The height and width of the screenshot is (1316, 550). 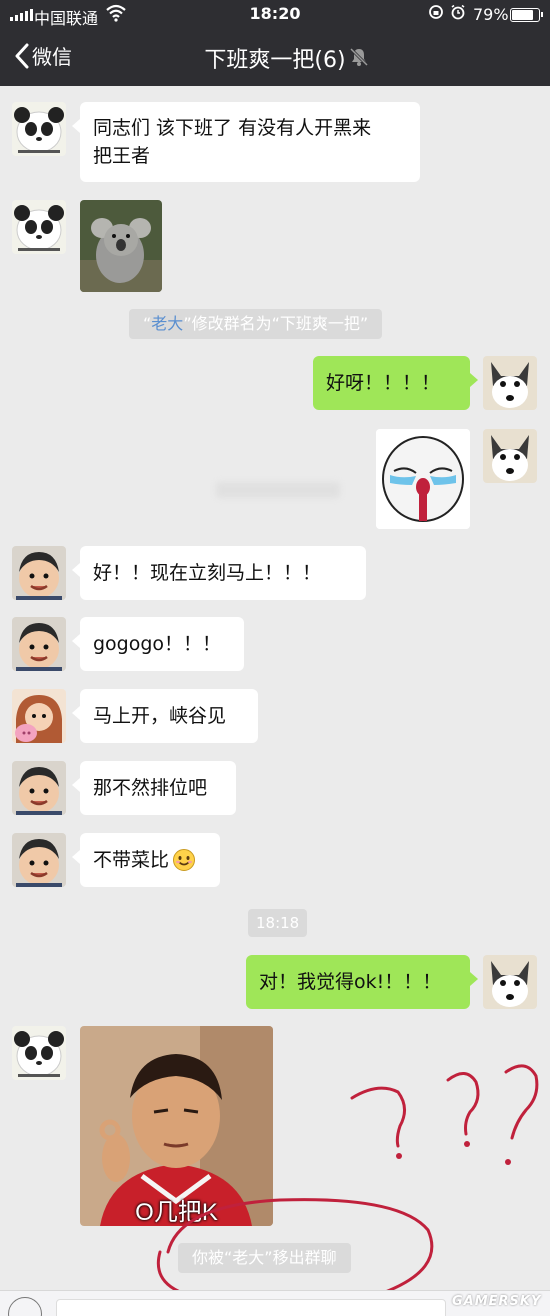 I want to click on status-bar: 中国联通 18:20 79%, so click(x=275, y=15).